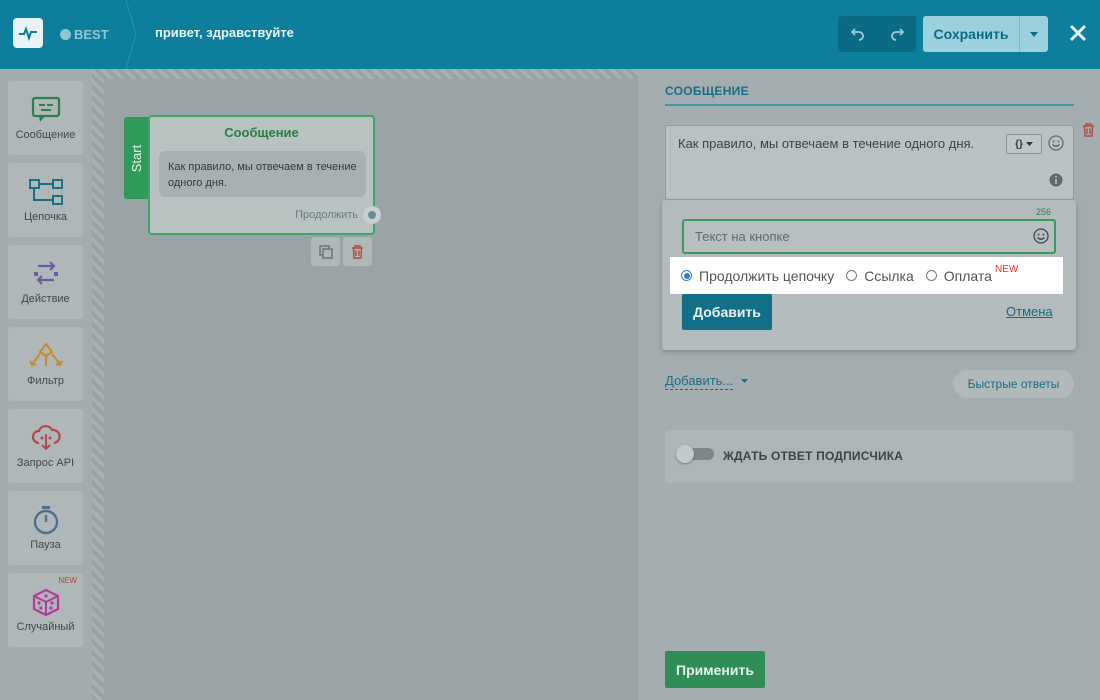  What do you see at coordinates (1044, 212) in the screenshot?
I see `char-counter: 256` at bounding box center [1044, 212].